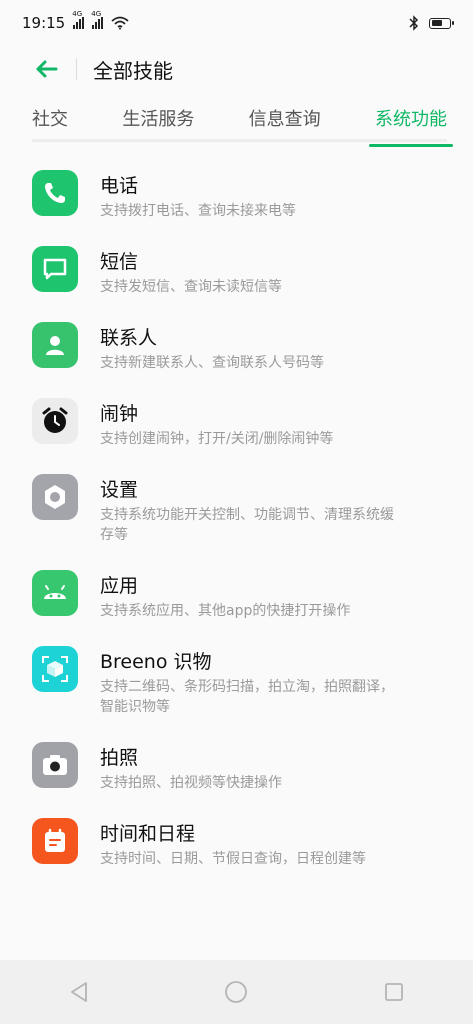 The image size is (473, 1024). Describe the element at coordinates (77, 14) in the screenshot. I see `network-type-label-1: 4G` at that location.